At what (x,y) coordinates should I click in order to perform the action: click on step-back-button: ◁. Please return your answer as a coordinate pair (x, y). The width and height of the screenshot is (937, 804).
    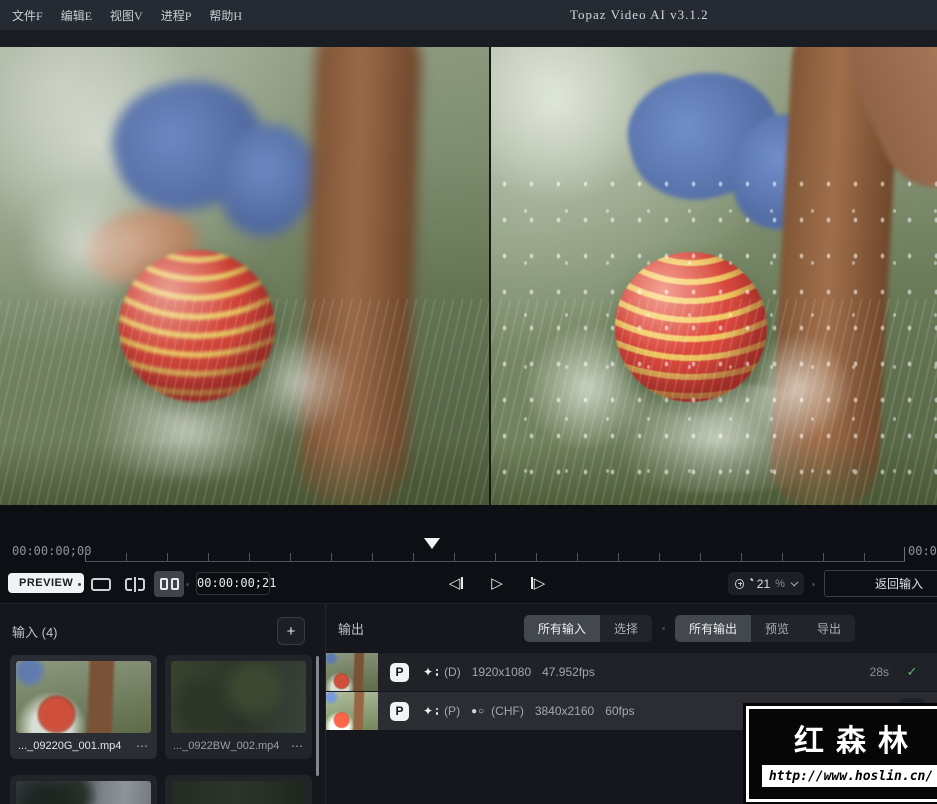
    Looking at the image, I should click on (456, 583).